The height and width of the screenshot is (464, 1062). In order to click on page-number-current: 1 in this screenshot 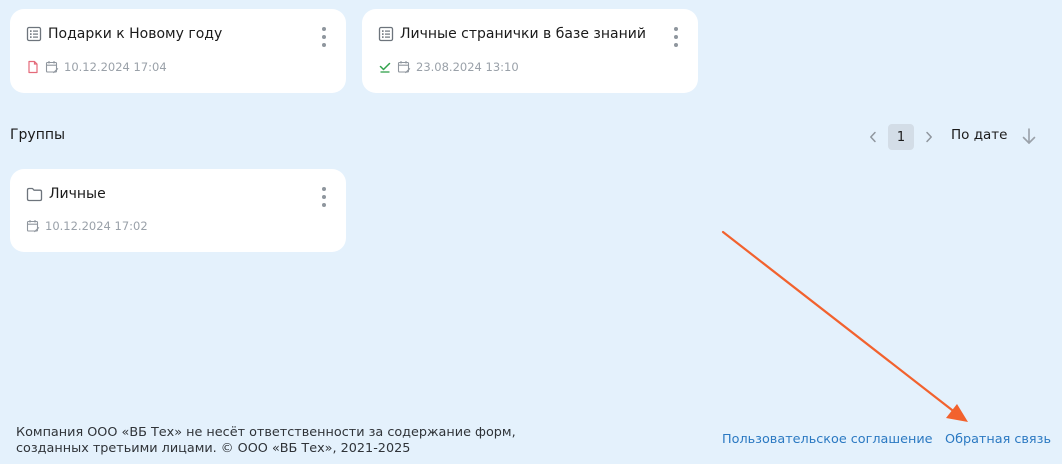, I will do `click(901, 137)`.